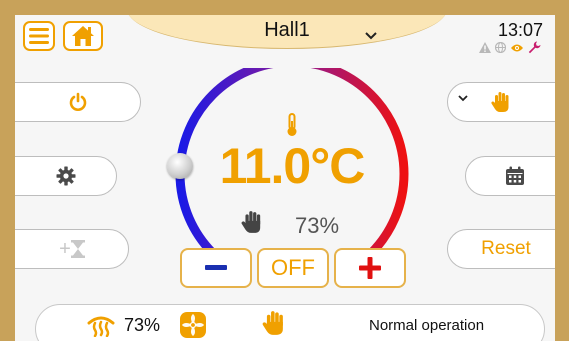 Image resolution: width=569 pixels, height=341 pixels. What do you see at coordinates (292, 166) in the screenshot?
I see `temperature-setpoint: 11.0°C` at bounding box center [292, 166].